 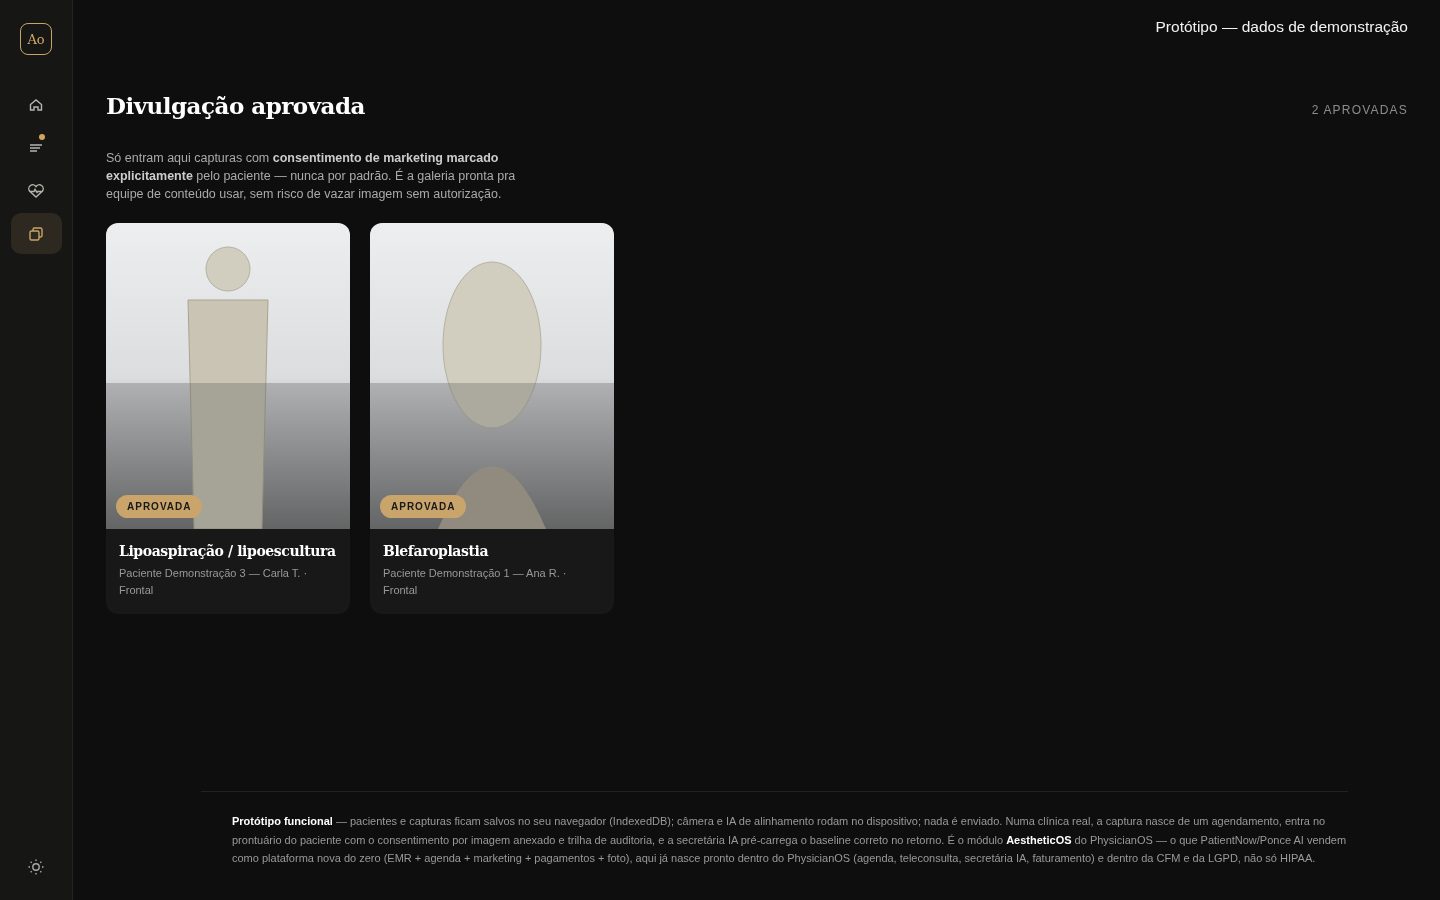 What do you see at coordinates (228, 418) in the screenshot?
I see `gallery-card: APROVADA Lipoaspiração / lipoescultura Paciente Demonstração 3 — Carla T. · Frontal` at bounding box center [228, 418].